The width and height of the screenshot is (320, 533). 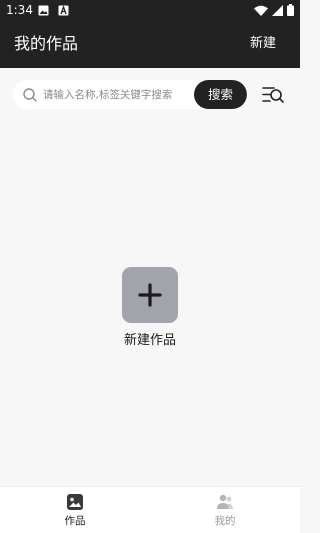 I want to click on status-system-icons, so click(x=274, y=10).